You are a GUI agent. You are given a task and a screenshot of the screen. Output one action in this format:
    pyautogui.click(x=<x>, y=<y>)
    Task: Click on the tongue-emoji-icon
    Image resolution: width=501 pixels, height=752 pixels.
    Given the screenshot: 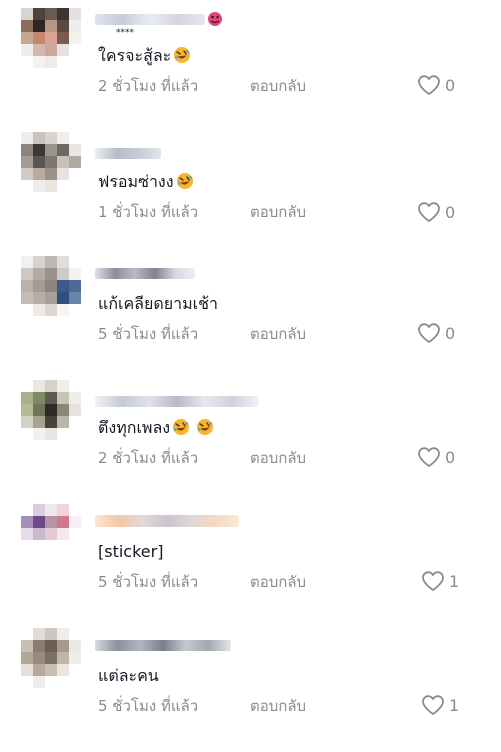 What is the action you would take?
    pyautogui.click(x=215, y=19)
    